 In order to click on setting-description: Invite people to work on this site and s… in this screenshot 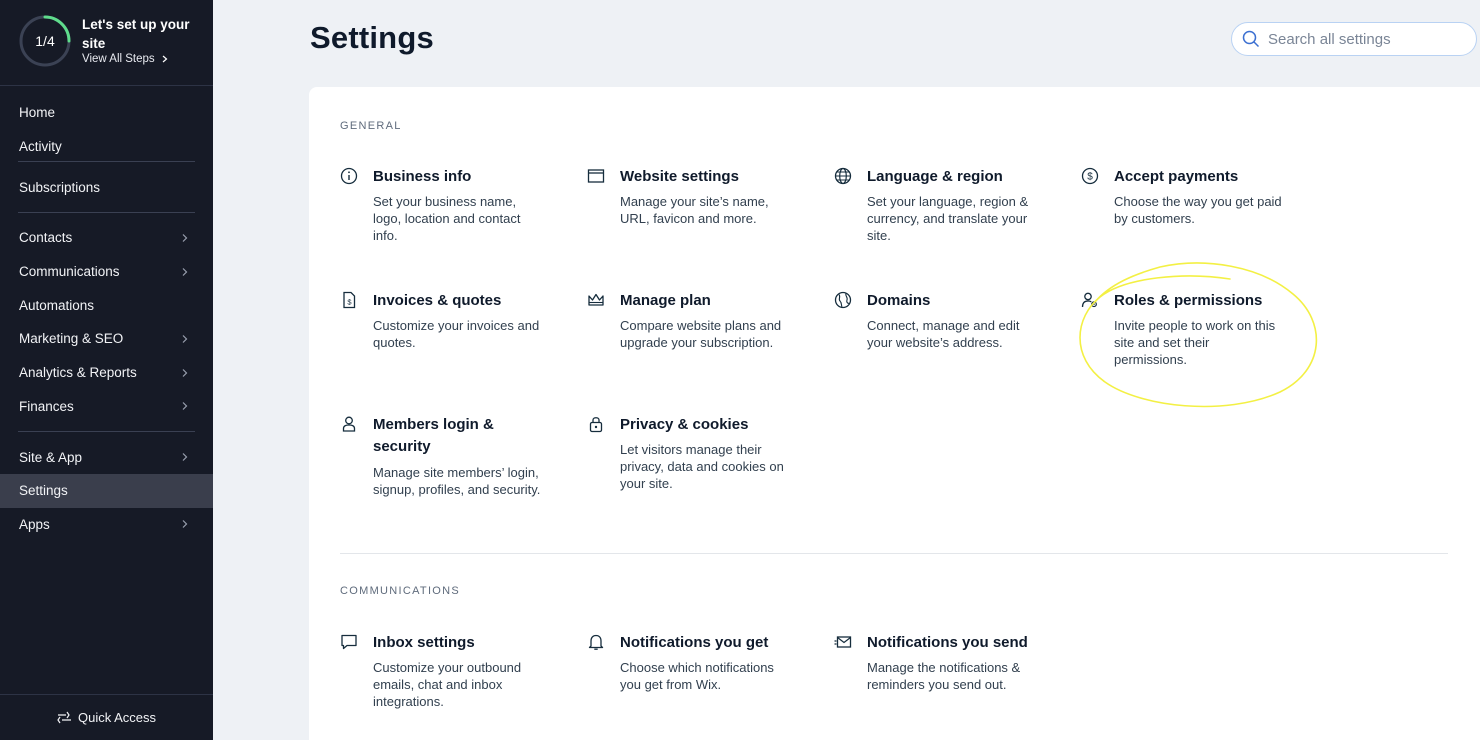, I will do `click(1195, 342)`.